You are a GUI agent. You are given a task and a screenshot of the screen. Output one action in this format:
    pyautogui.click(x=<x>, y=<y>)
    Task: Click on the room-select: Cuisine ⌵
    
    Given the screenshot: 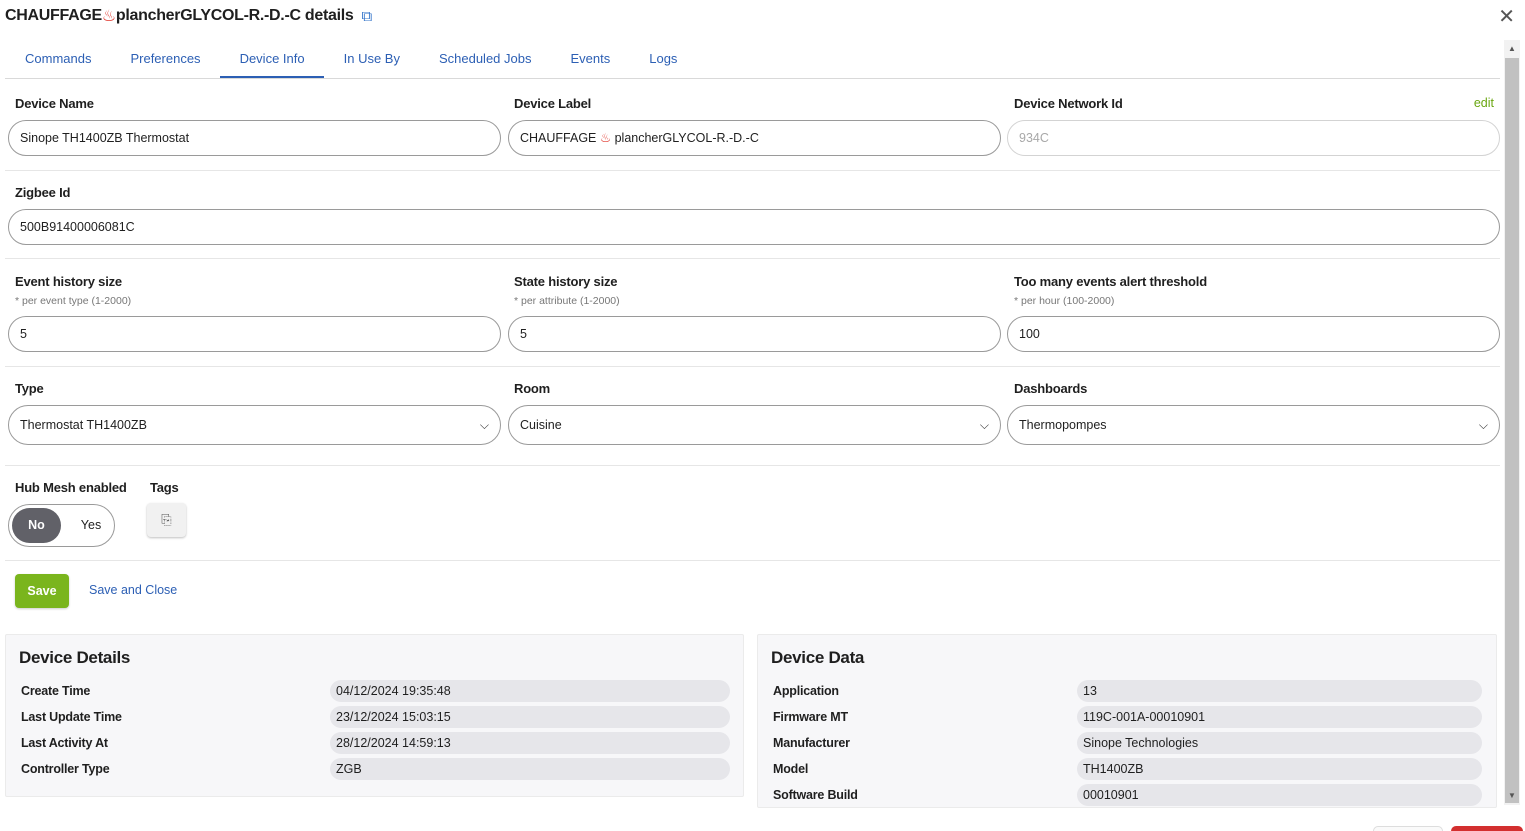 What is the action you would take?
    pyautogui.click(x=754, y=425)
    